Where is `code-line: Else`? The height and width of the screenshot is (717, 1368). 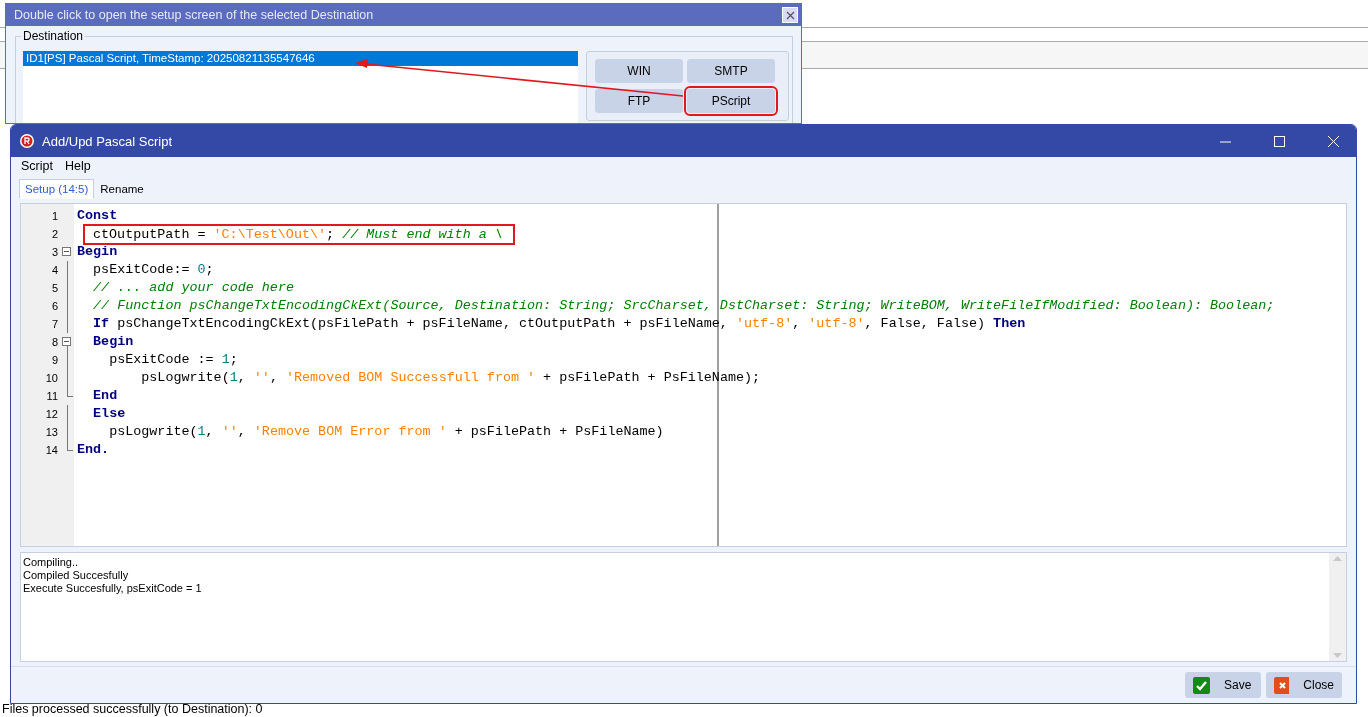
code-line: Else is located at coordinates (109, 414).